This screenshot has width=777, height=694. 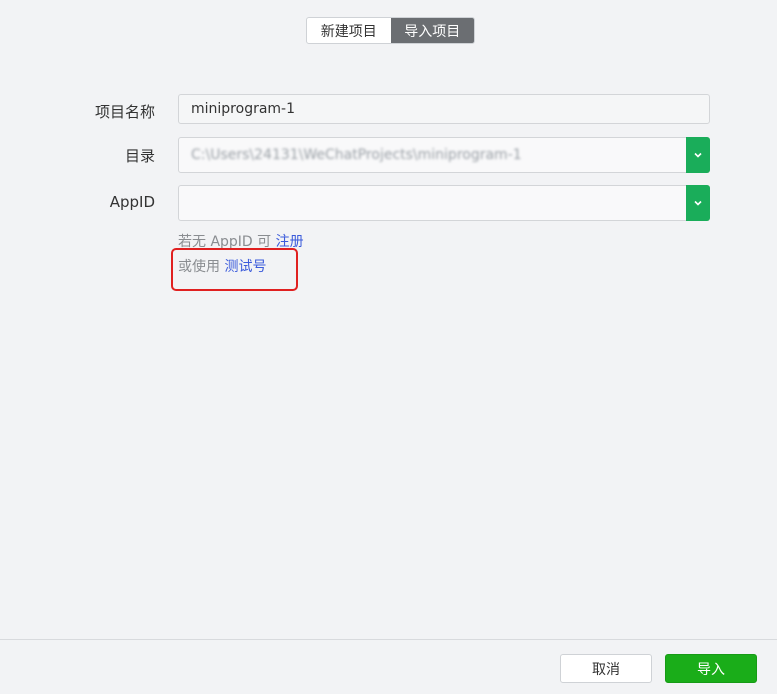 I want to click on directory-dropdown-button, so click(x=698, y=155).